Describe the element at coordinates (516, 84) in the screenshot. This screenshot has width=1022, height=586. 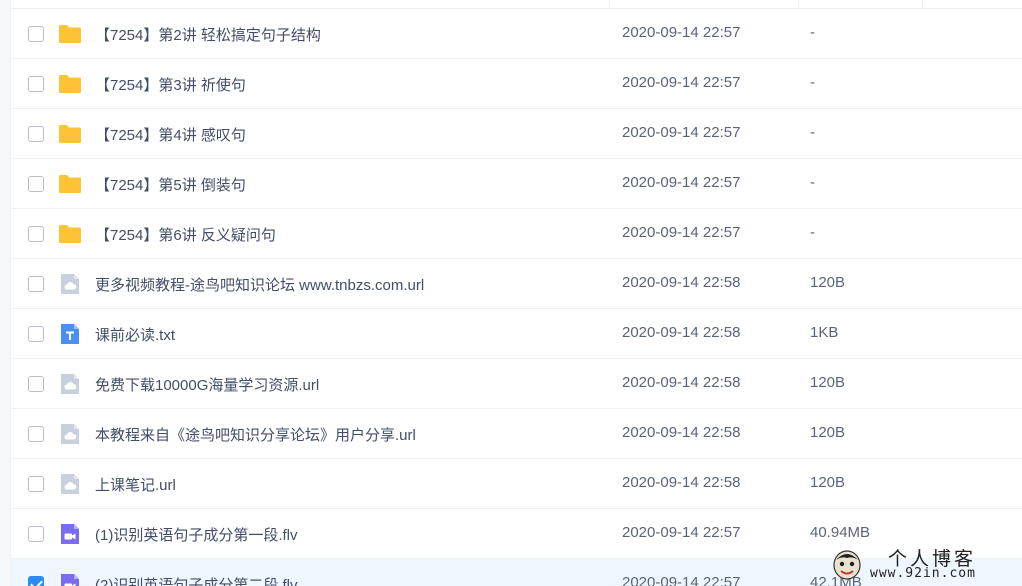
I see `file-row: 【7254】第3讲 祈使句 2020-09-14 22:57 -` at that location.